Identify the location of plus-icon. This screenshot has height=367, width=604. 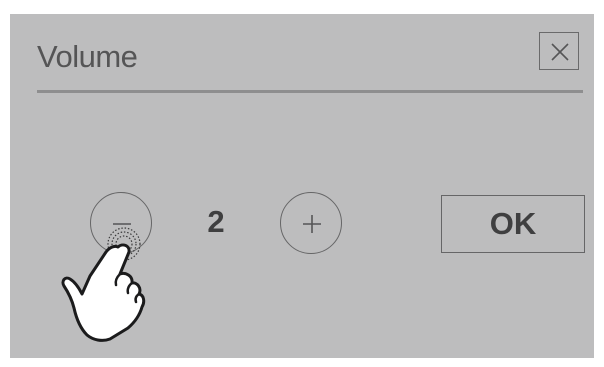
(312, 224).